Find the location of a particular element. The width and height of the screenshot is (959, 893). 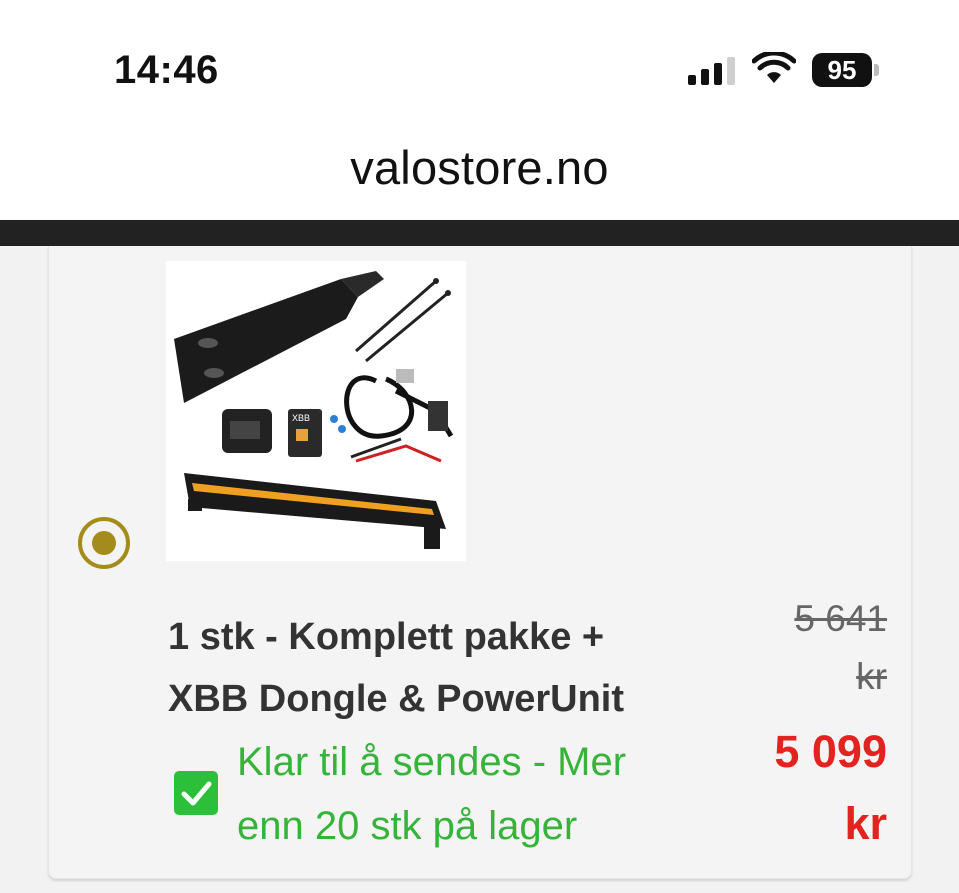

battery-icon: 95 is located at coordinates (842, 70).